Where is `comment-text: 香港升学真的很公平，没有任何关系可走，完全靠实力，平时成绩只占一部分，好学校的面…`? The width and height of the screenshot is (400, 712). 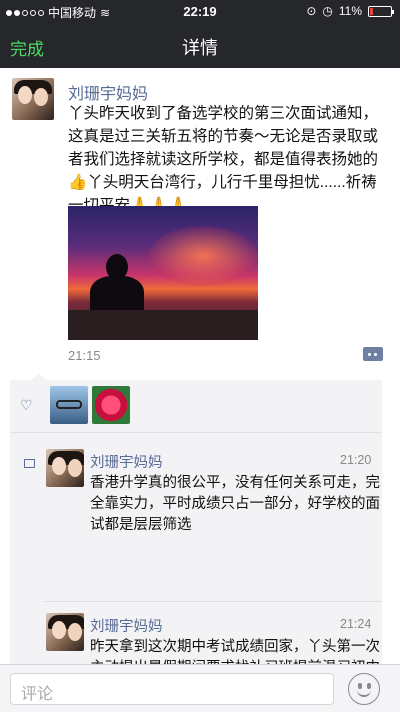 comment-text: 香港升学真的很公平，没有任何关系可走，完全靠实力，平时成绩只占一部分，好学校的面… is located at coordinates (235, 504).